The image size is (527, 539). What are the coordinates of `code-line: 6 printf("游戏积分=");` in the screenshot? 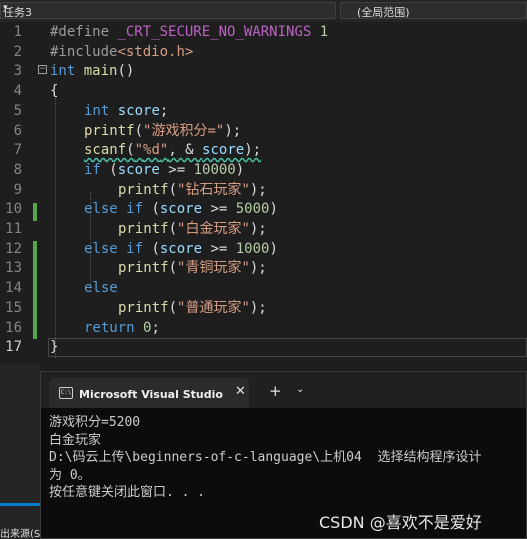 It's located at (263, 132).